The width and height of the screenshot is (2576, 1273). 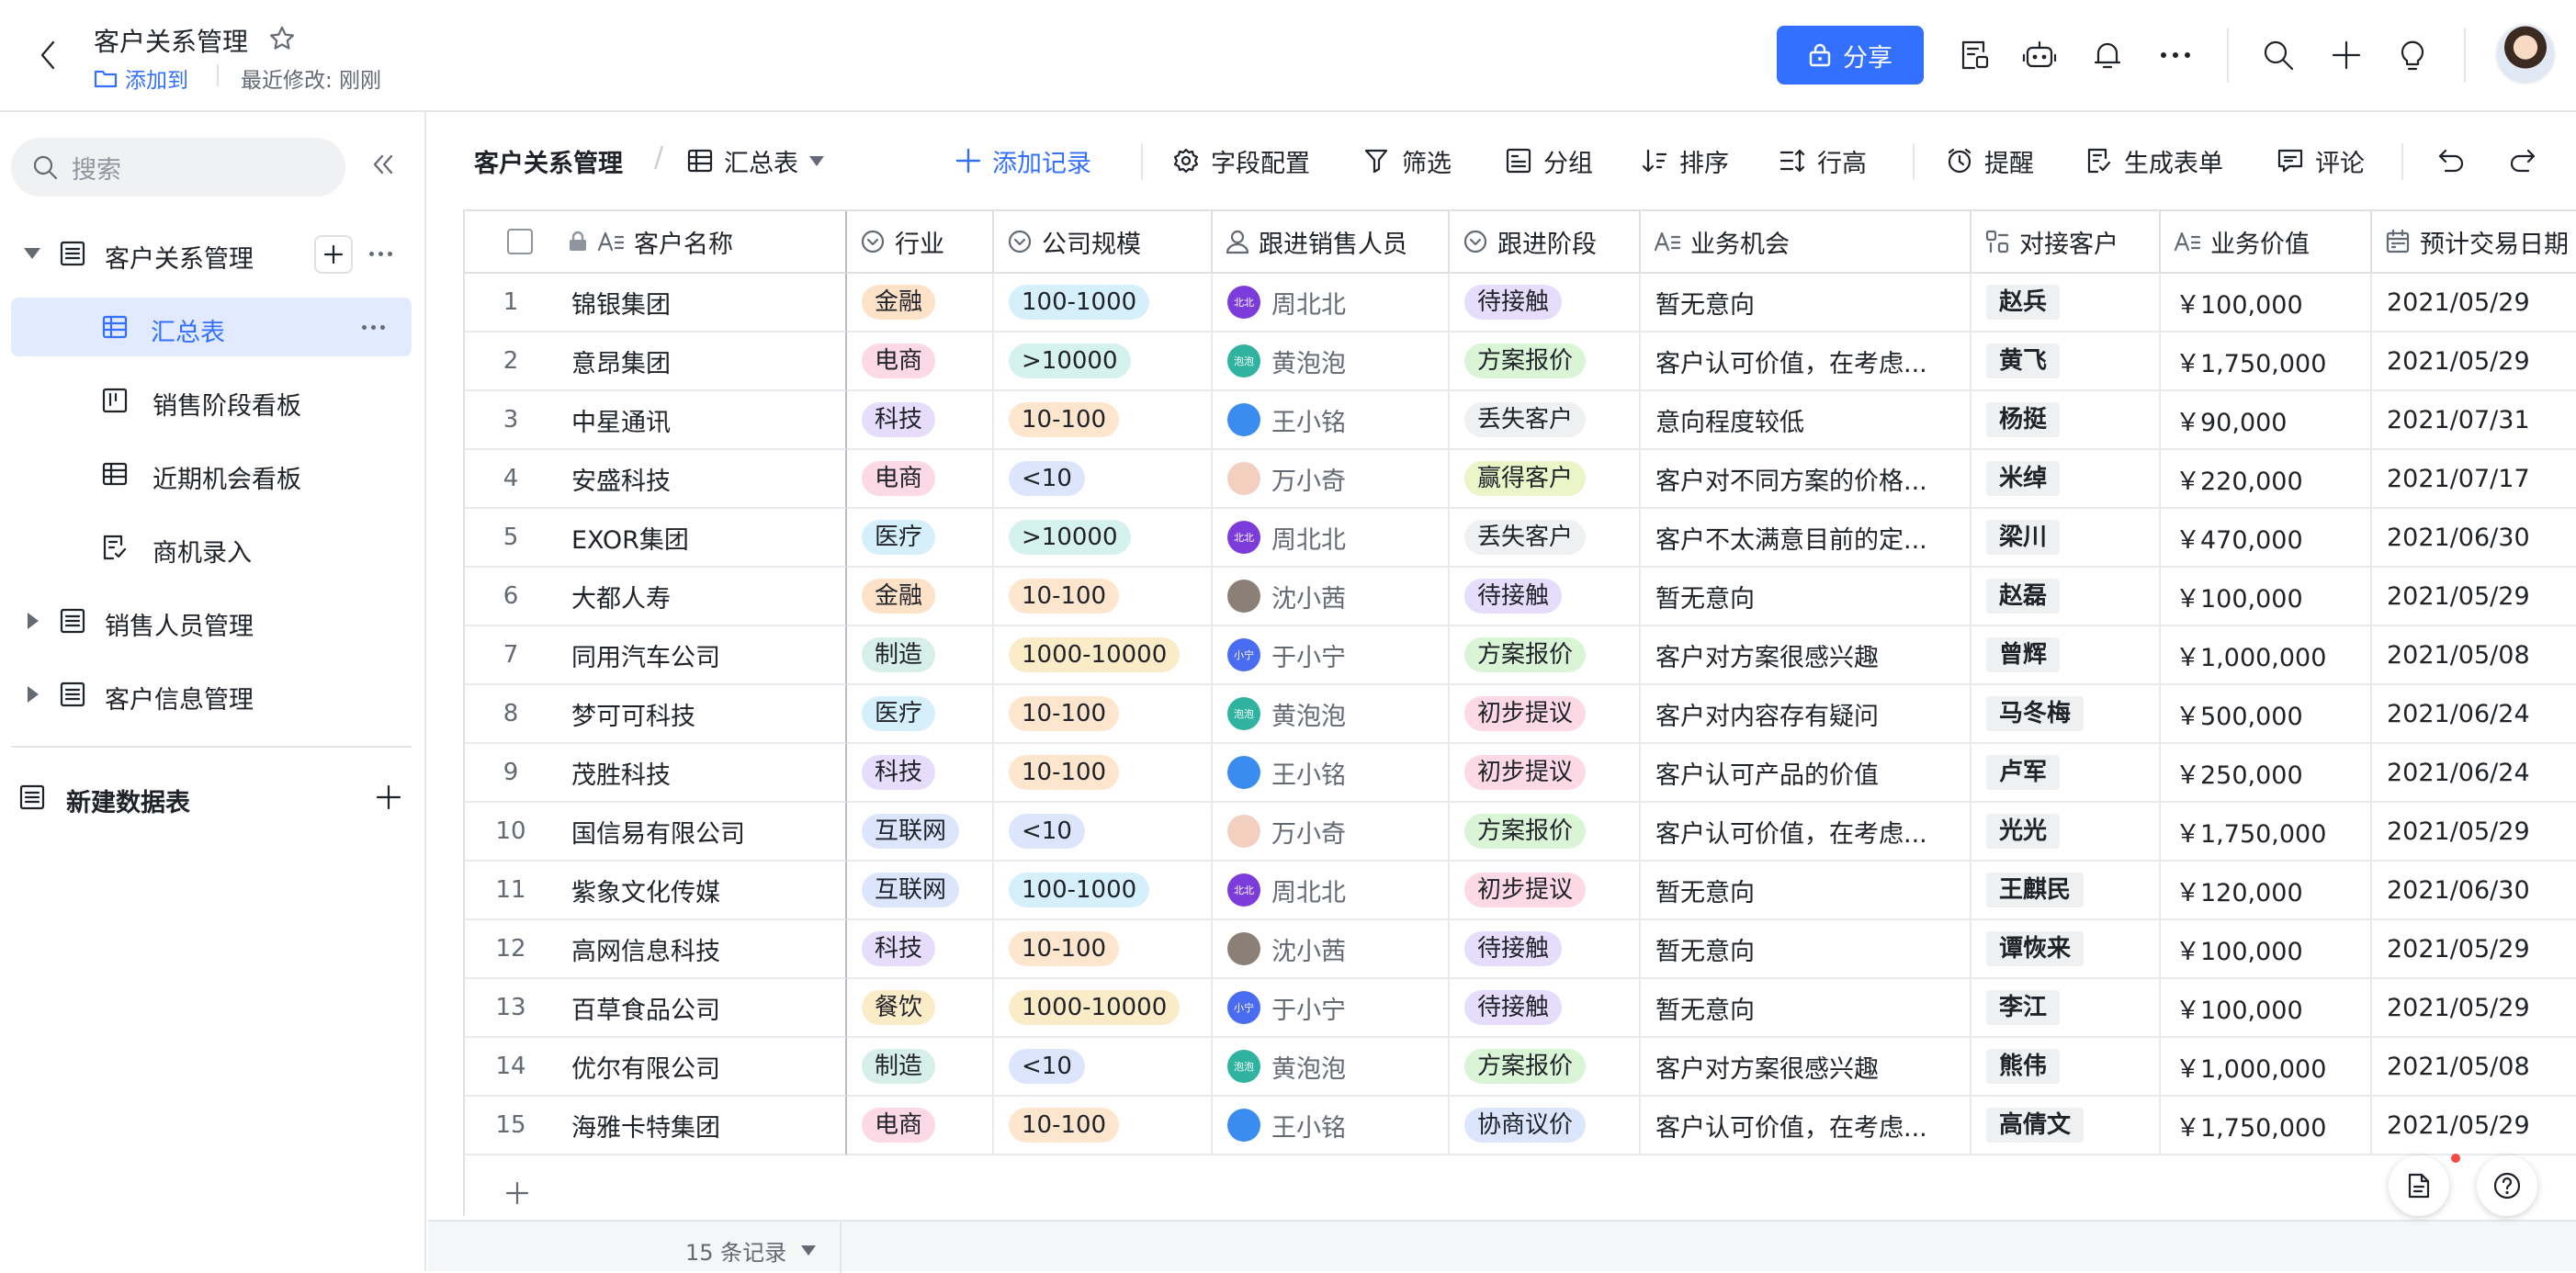 What do you see at coordinates (511, 655) in the screenshot?
I see `table-cell-n: 7` at bounding box center [511, 655].